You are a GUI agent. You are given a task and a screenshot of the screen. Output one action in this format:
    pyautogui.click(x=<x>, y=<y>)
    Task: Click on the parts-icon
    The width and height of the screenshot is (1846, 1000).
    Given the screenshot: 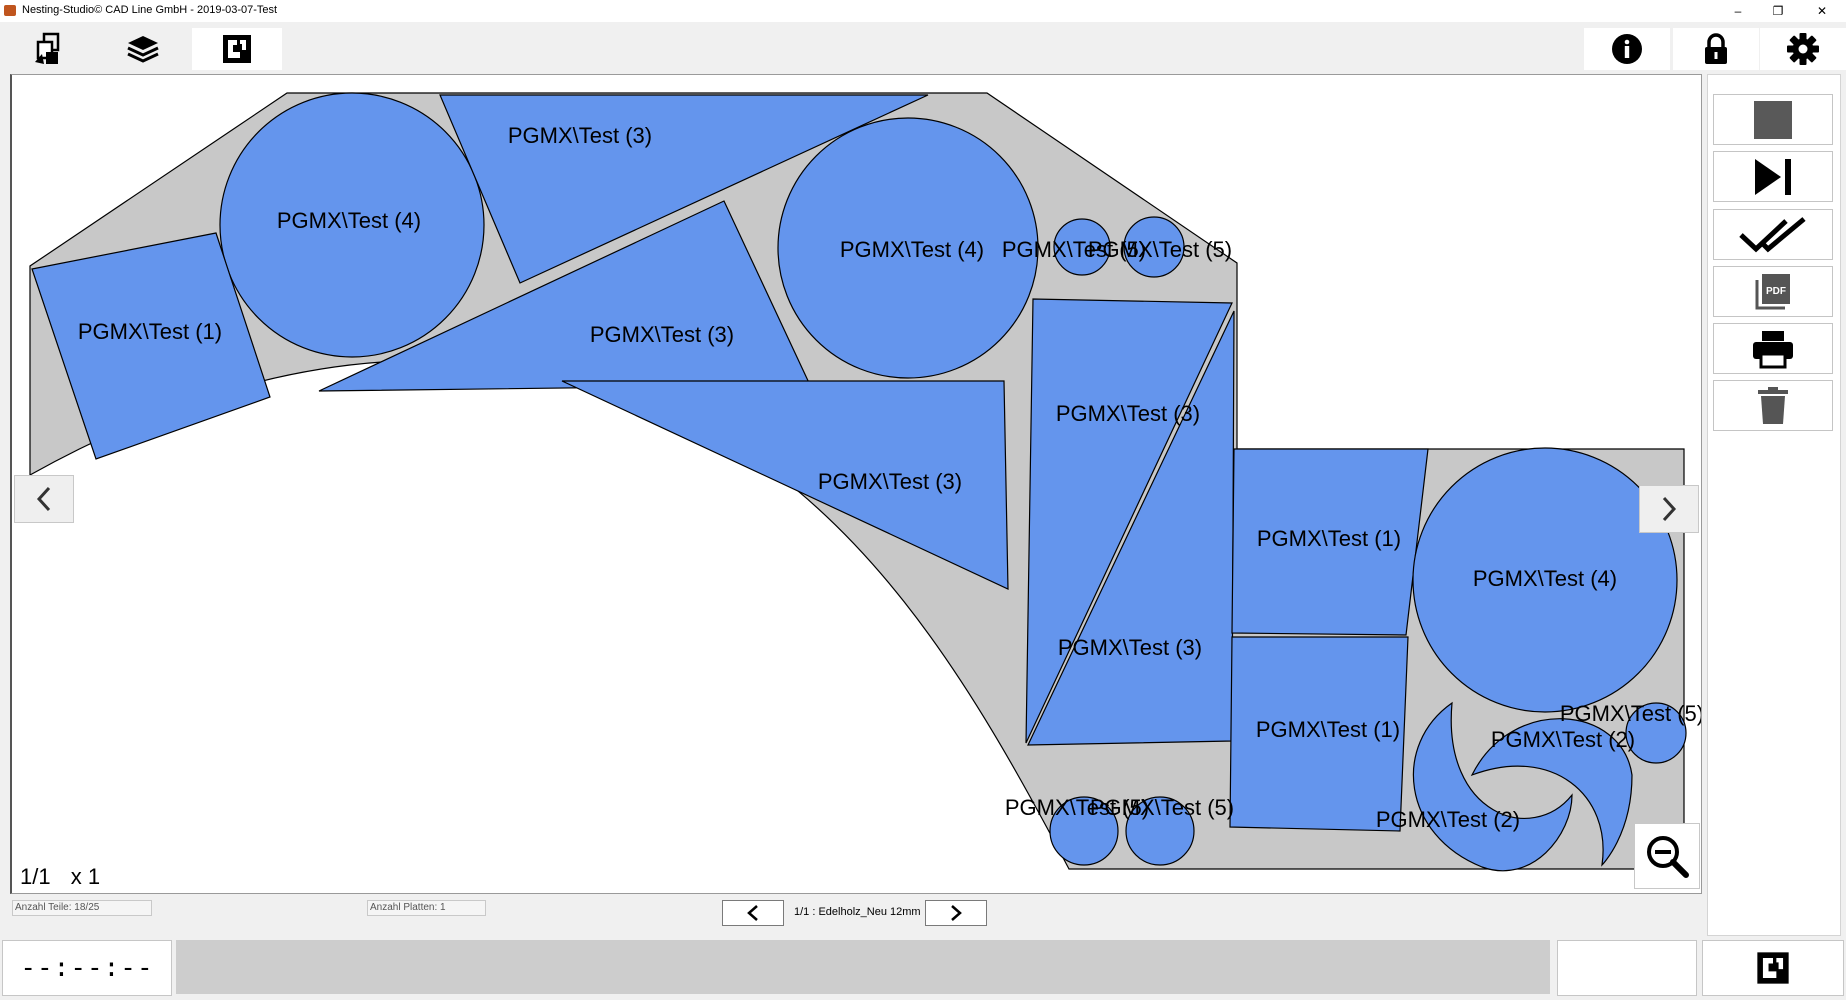 What is the action you would take?
    pyautogui.click(x=47, y=48)
    